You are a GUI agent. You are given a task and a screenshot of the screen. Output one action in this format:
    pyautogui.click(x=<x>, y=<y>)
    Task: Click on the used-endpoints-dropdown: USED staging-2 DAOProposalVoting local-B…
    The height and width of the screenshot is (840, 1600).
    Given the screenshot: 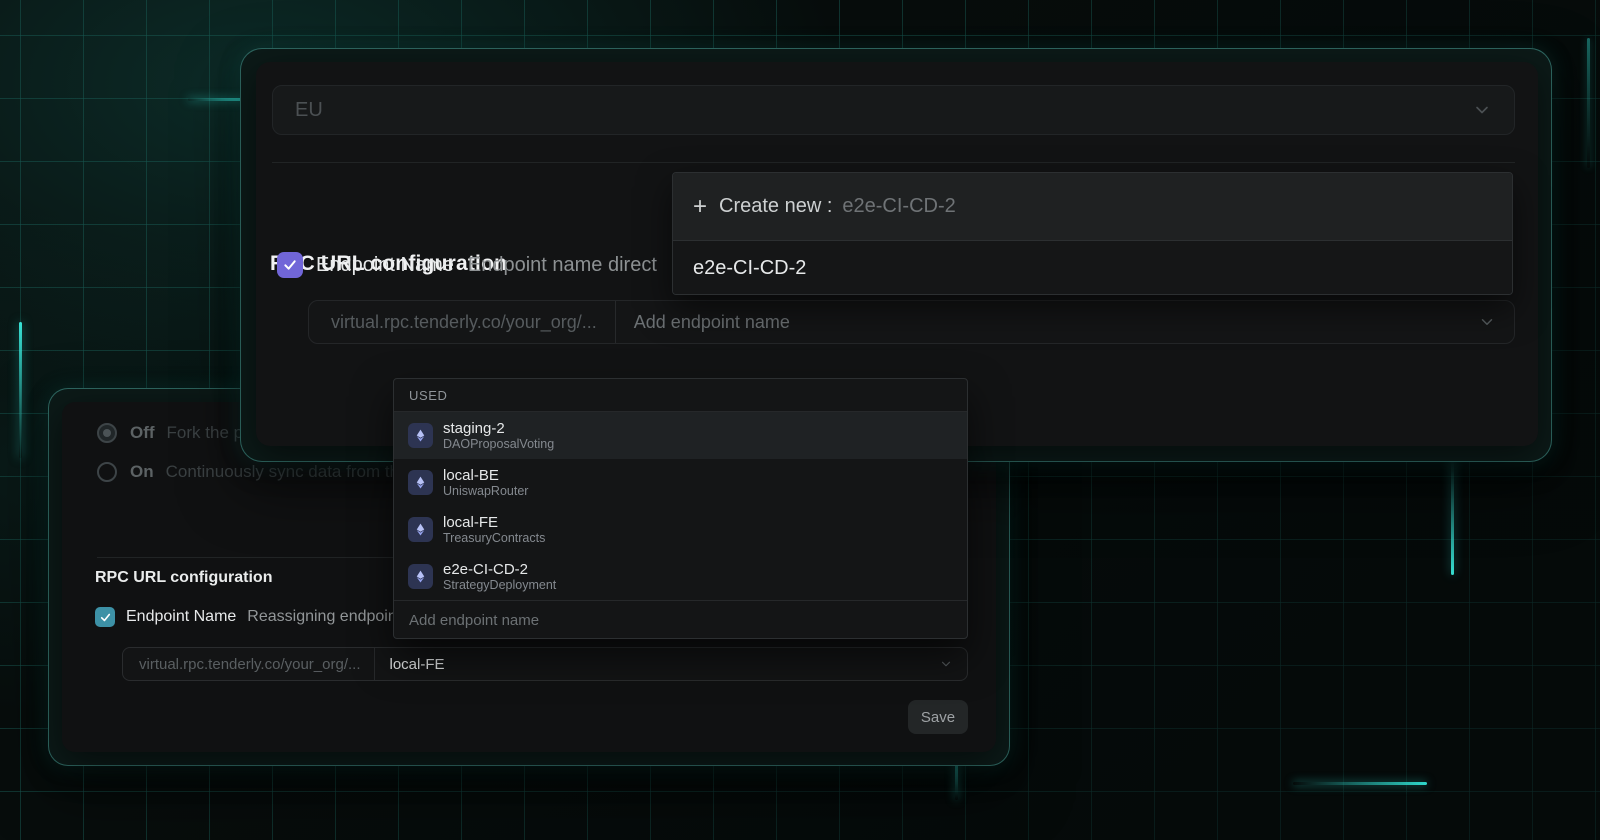 What is the action you would take?
    pyautogui.click(x=680, y=508)
    